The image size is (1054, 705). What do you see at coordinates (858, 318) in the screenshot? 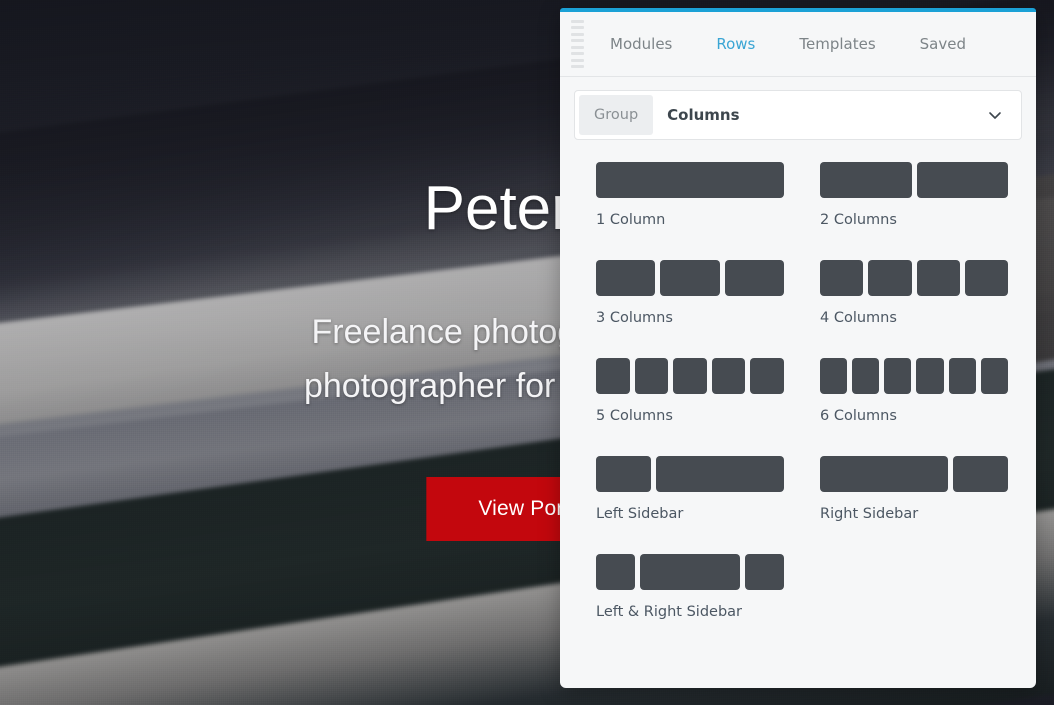
I see `row-layout-label: 4 Columns` at bounding box center [858, 318].